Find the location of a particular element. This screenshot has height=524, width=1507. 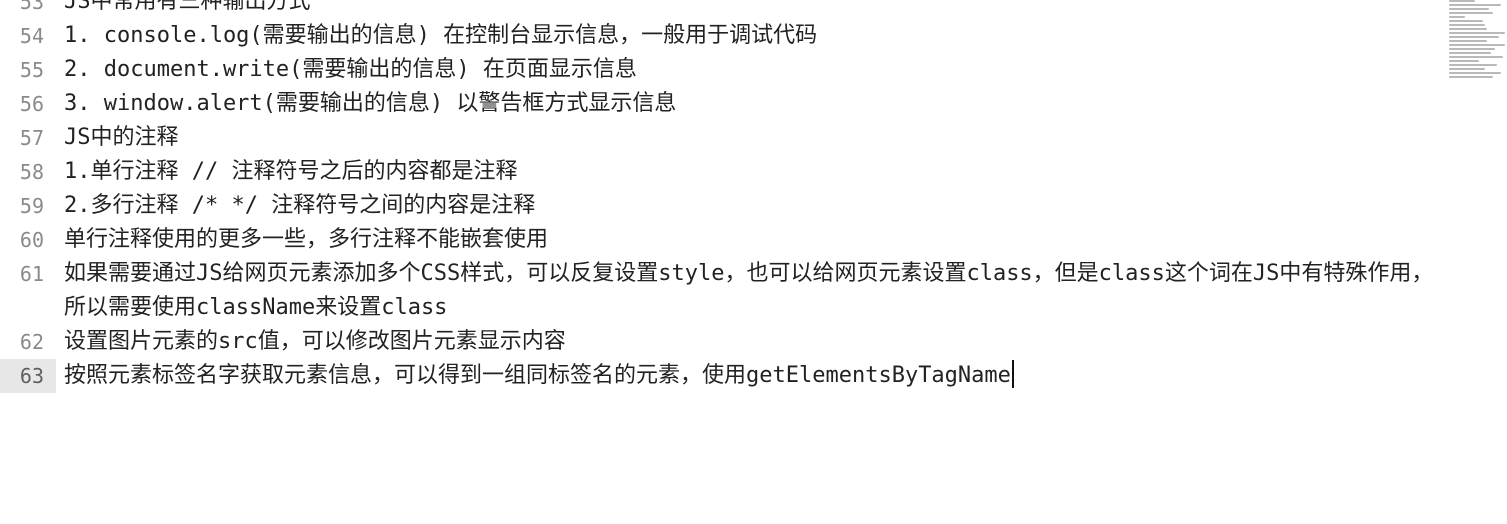

line-number: 56 is located at coordinates (31, 104).